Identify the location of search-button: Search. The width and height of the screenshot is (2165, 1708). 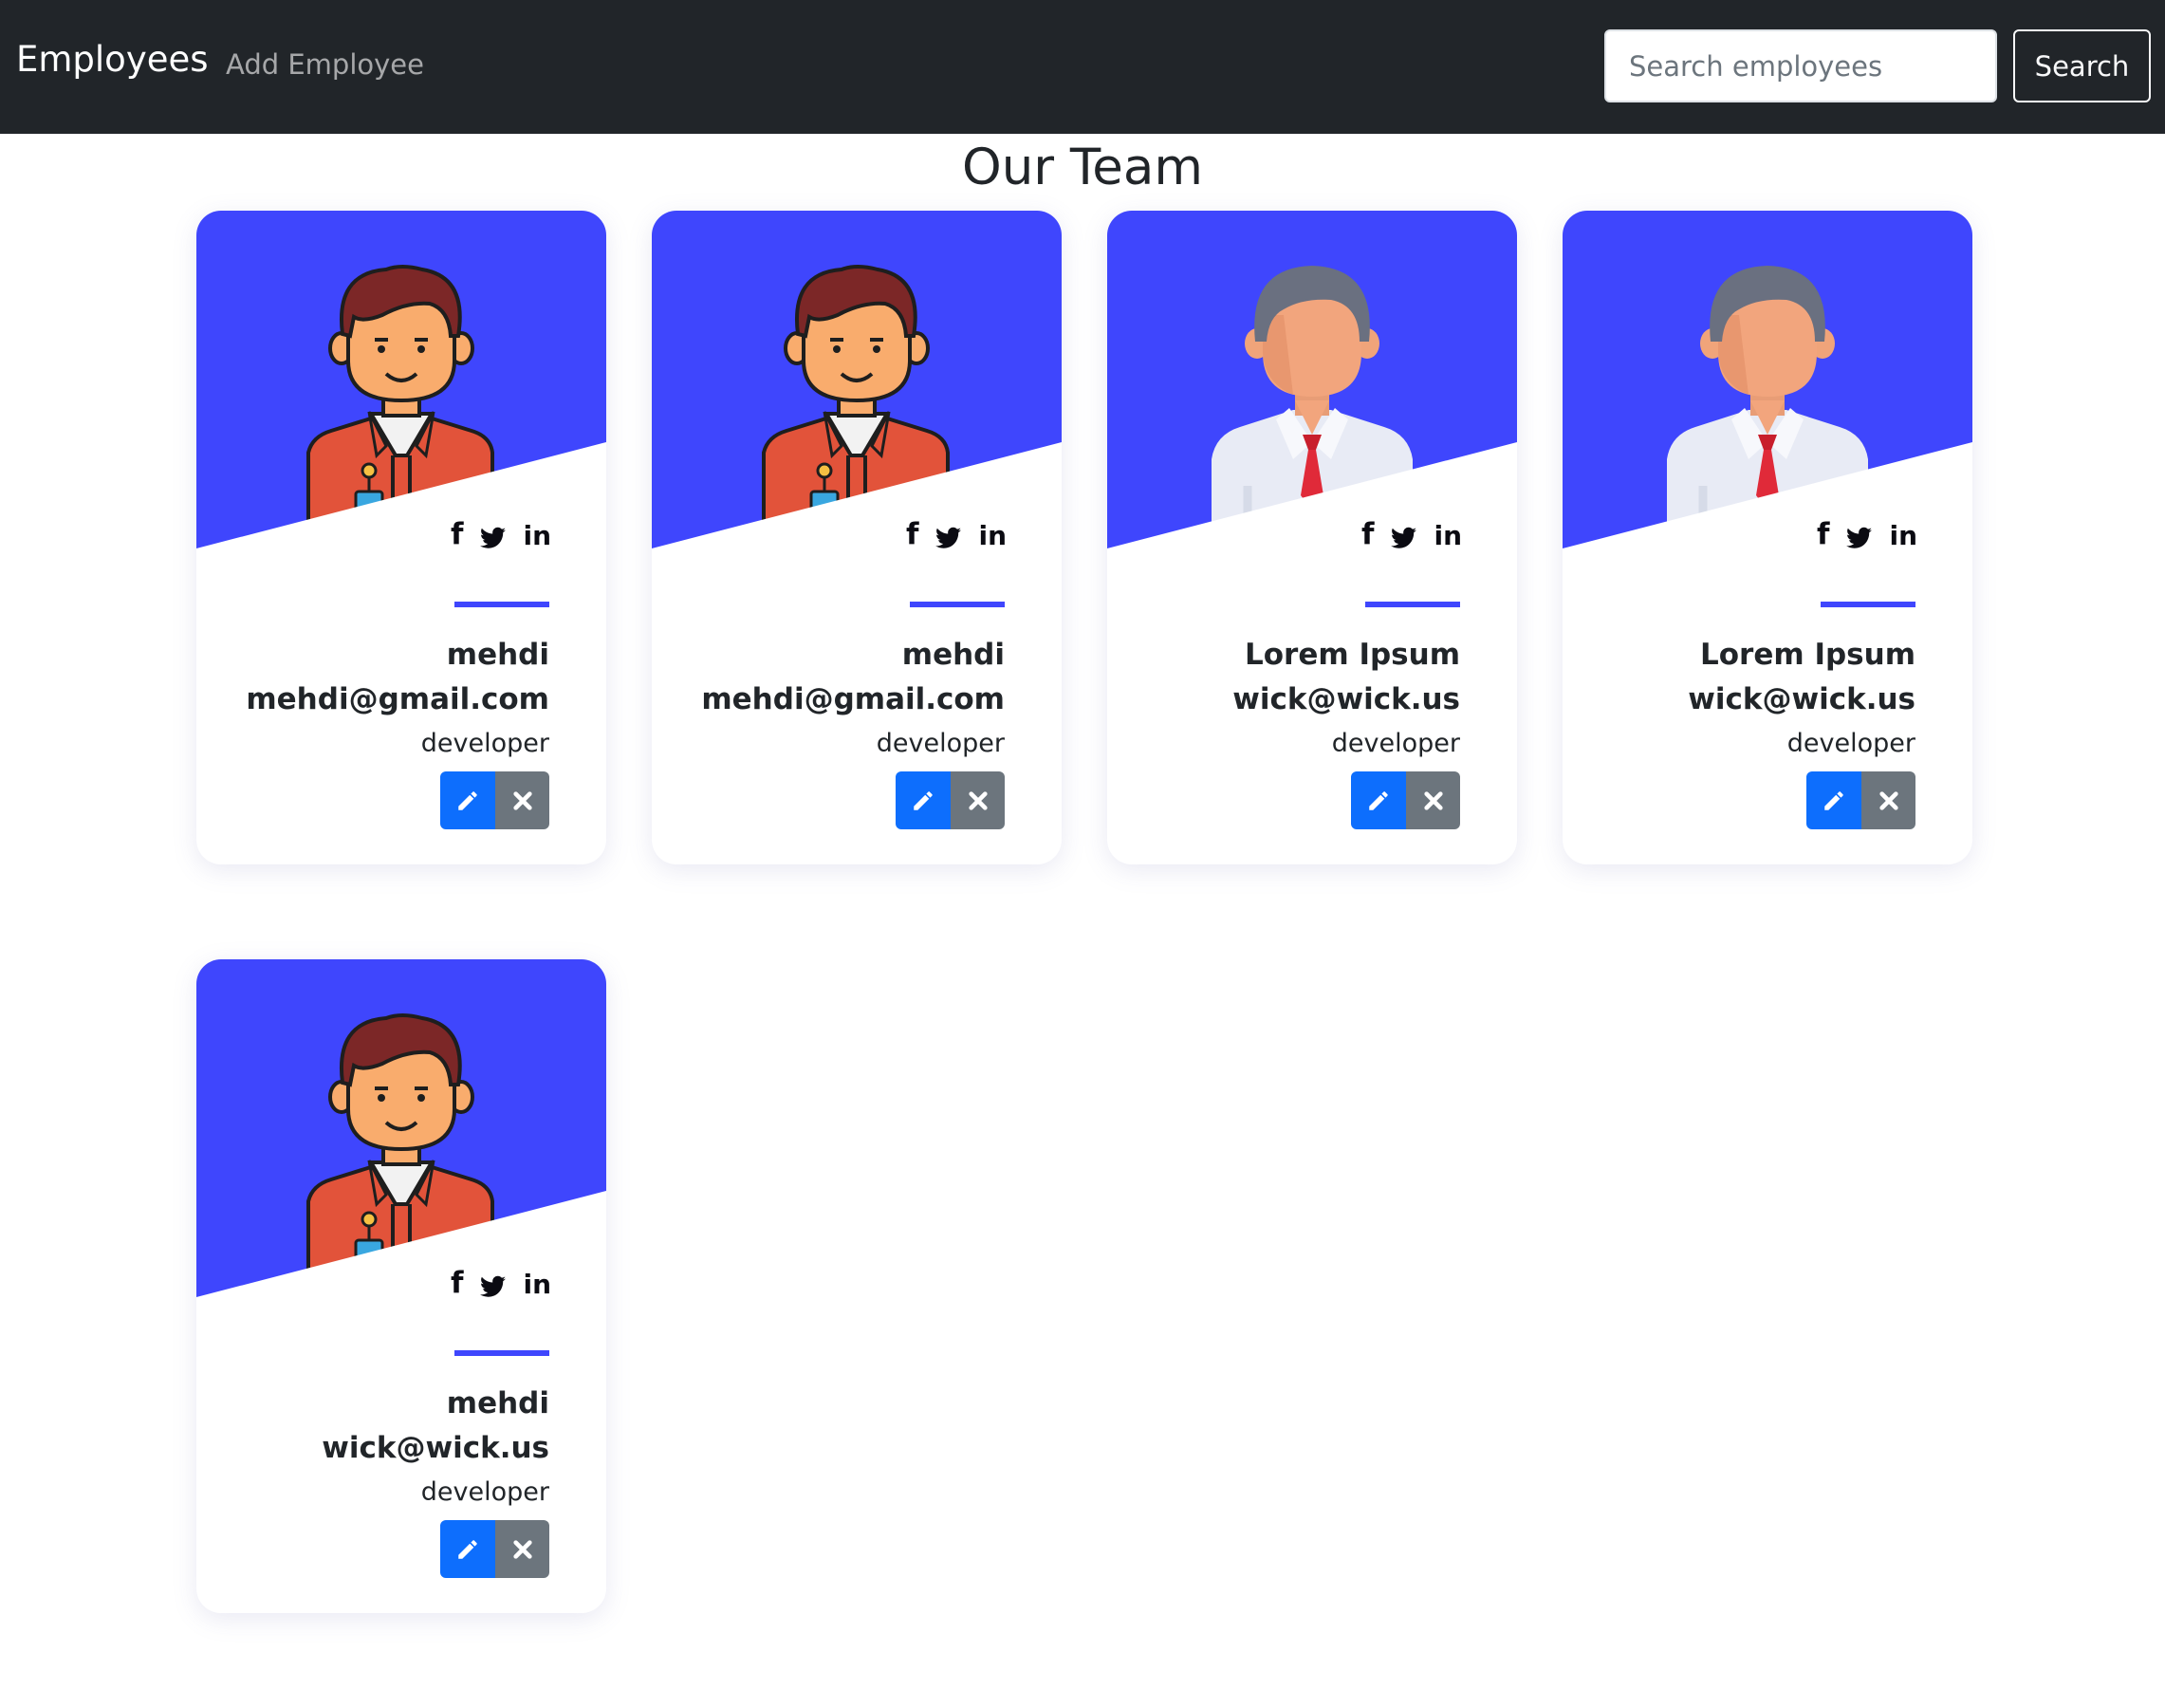
(2082, 65).